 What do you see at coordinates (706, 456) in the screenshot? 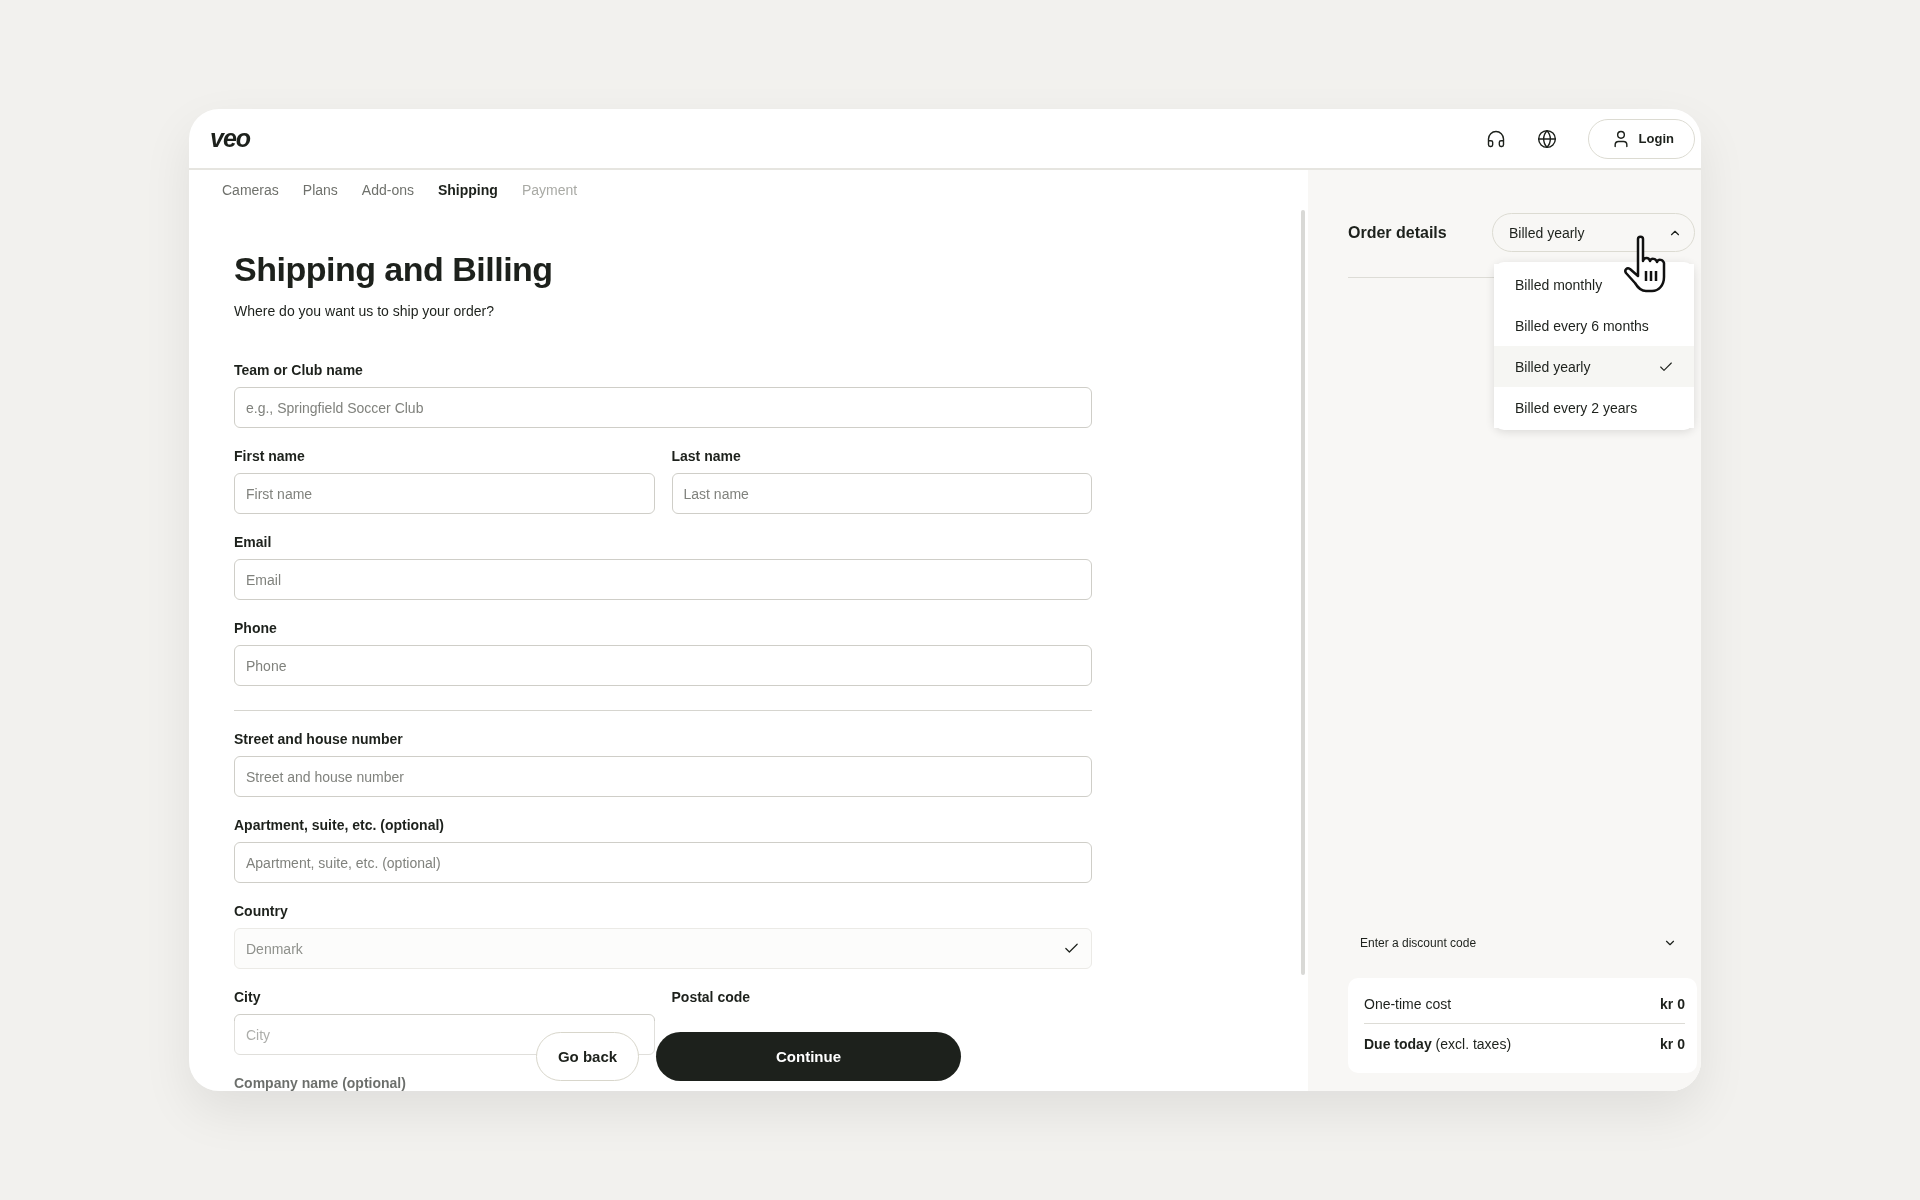
I see `field-label: Last name` at bounding box center [706, 456].